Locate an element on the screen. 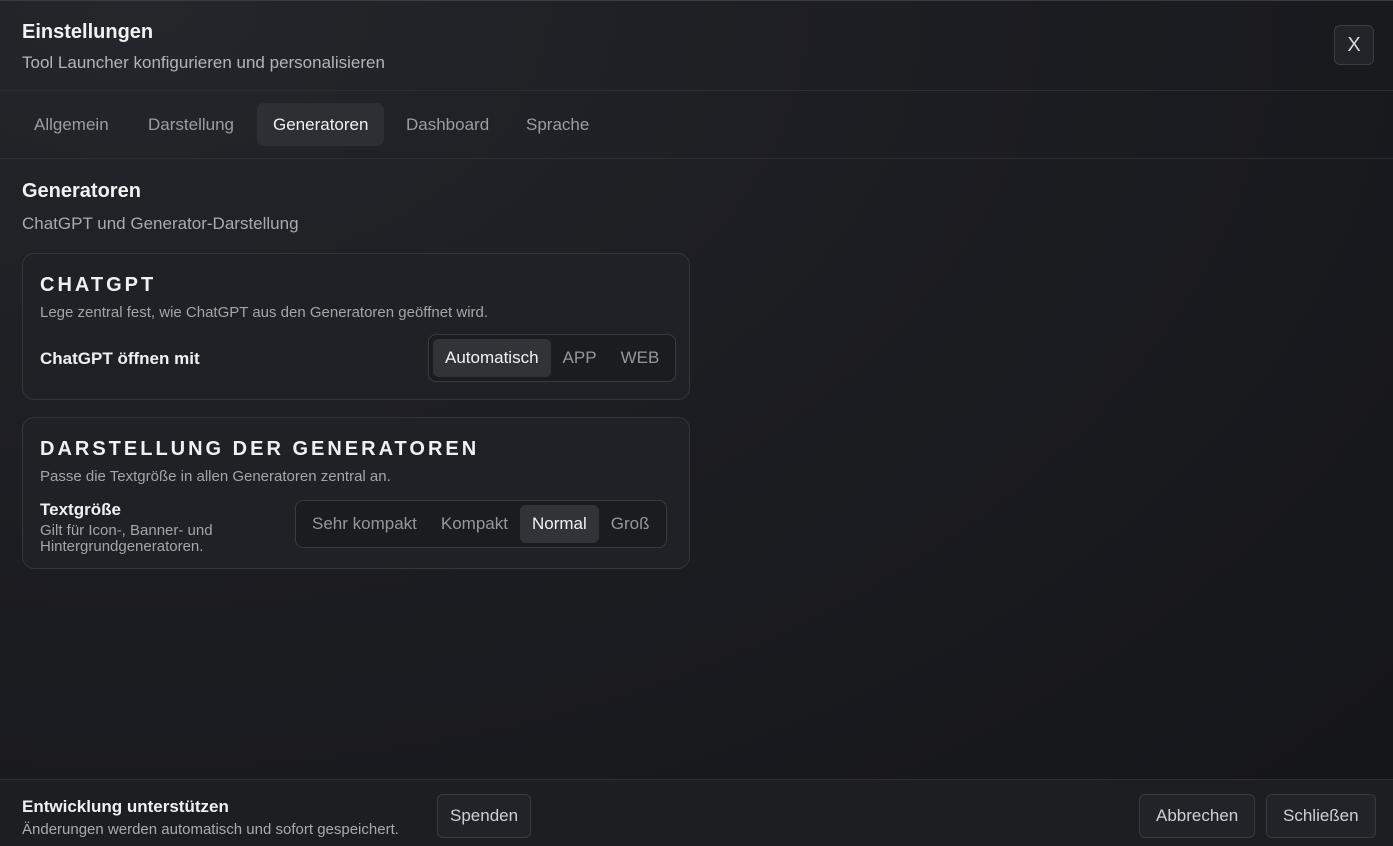 This screenshot has width=1393, height=846. cancel-button: Abbrechen is located at coordinates (1197, 816).